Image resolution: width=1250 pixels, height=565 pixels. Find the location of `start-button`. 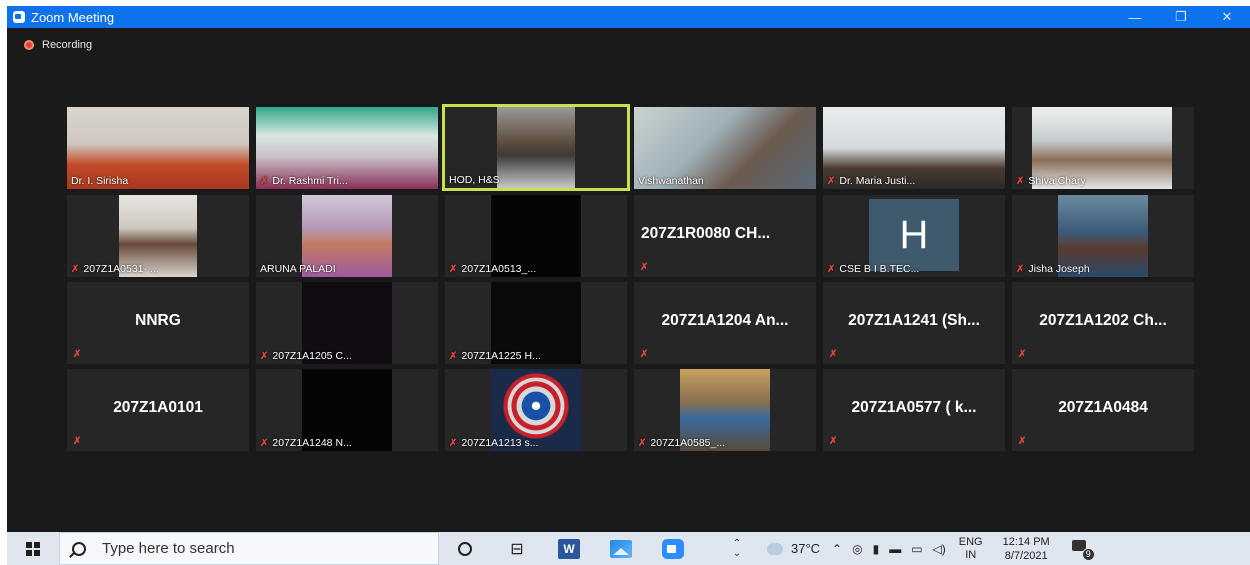

start-button is located at coordinates (33, 548).